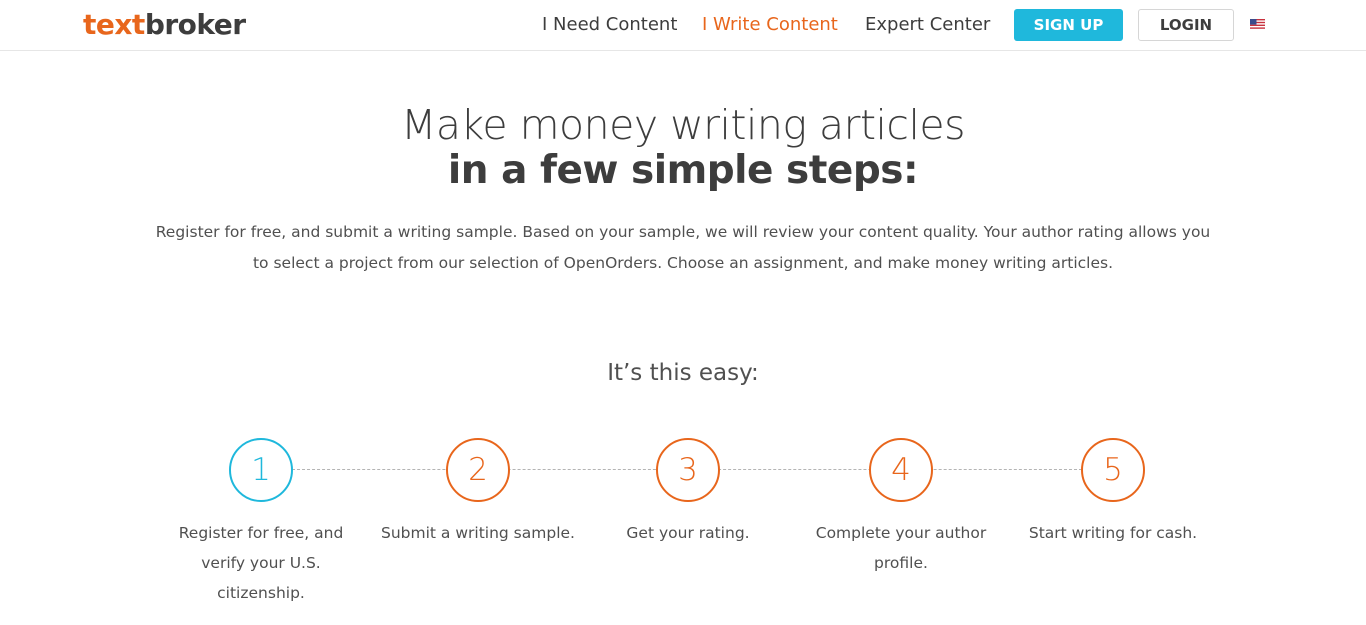 The image size is (1366, 625). I want to click on nav-expert-center: Expert Center, so click(927, 25).